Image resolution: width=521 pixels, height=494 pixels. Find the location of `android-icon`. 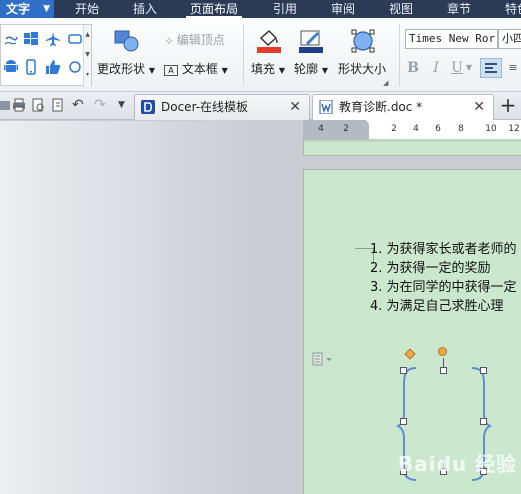

android-icon is located at coordinates (11, 67).